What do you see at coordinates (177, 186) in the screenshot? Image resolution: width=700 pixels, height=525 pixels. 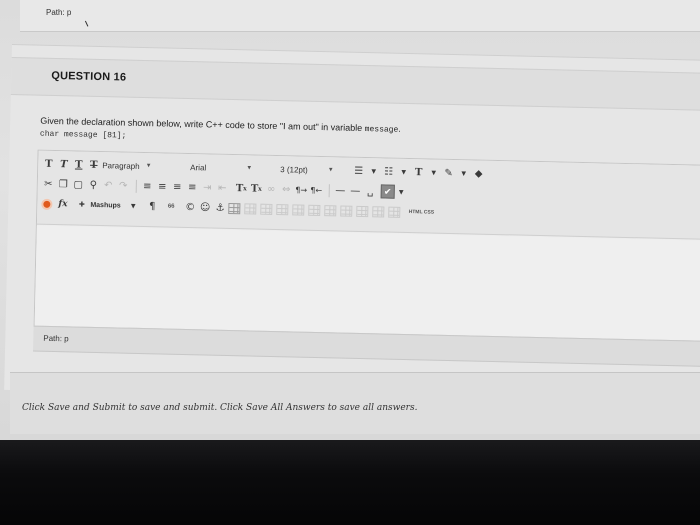 I see `align-right-icon: ≡` at bounding box center [177, 186].